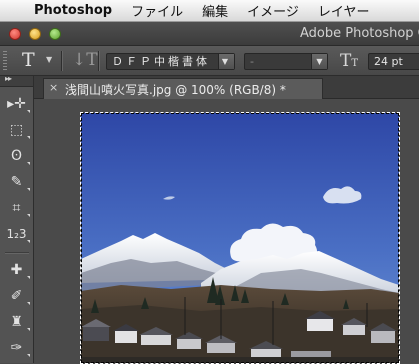 The height and width of the screenshot is (364, 419). I want to click on font-size-select: 24 pt, so click(393, 61).